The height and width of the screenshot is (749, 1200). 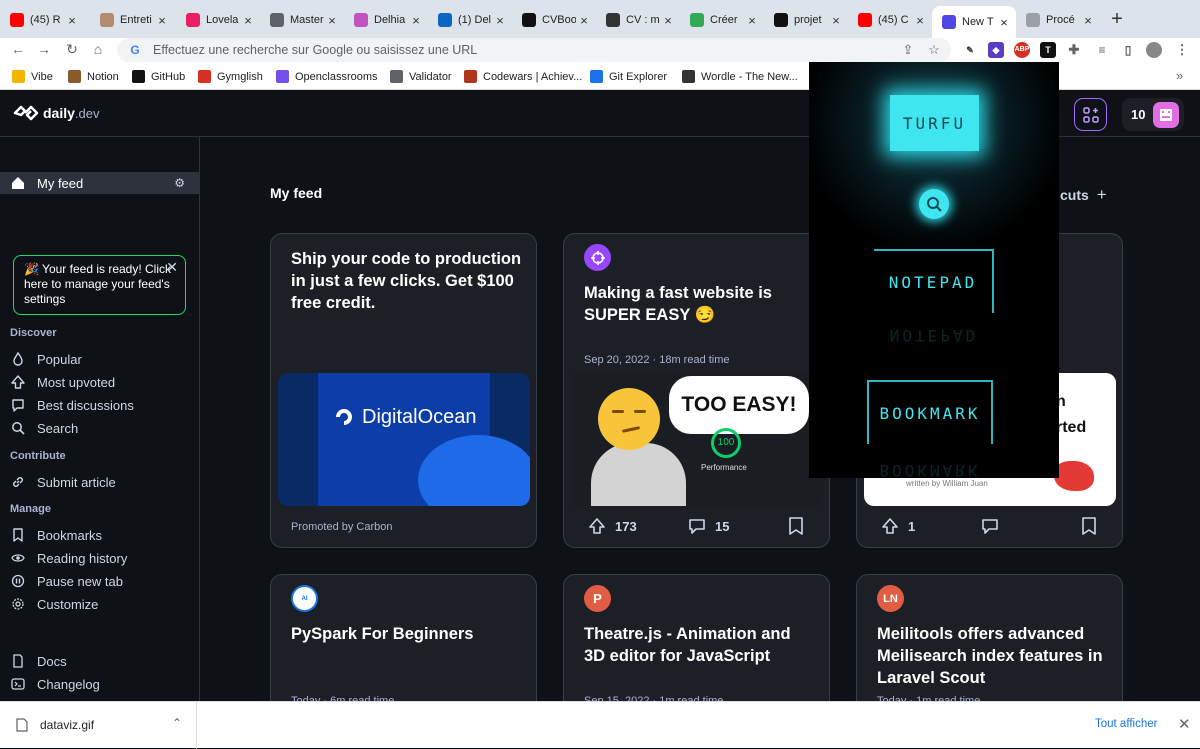 I want to click on new-tab-button: +, so click(x=1117, y=19).